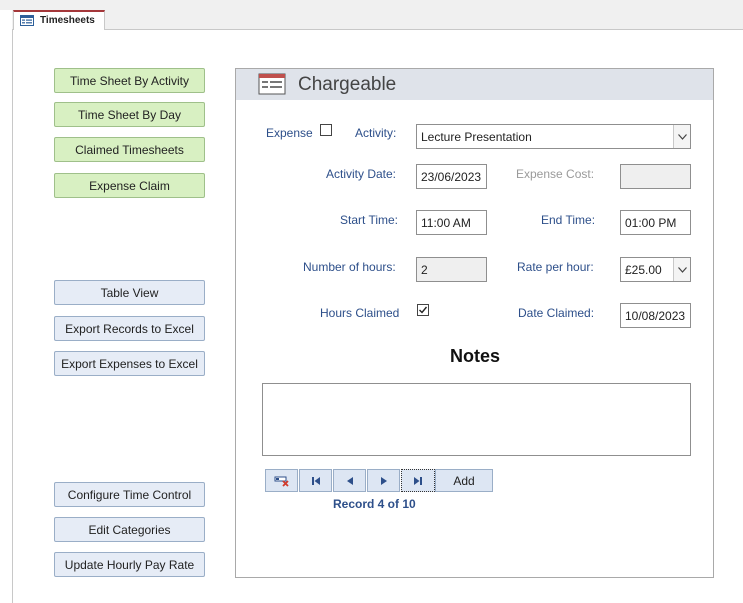 The height and width of the screenshot is (603, 743). What do you see at coordinates (361, 174) in the screenshot?
I see `activity-date-label: Activity Date:` at bounding box center [361, 174].